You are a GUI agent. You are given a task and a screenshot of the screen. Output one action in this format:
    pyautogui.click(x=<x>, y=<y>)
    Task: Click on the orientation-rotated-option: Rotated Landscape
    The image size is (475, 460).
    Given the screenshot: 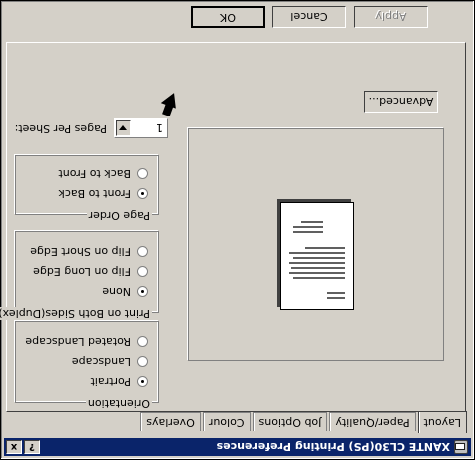 What is the action you would take?
    pyautogui.click(x=86, y=341)
    